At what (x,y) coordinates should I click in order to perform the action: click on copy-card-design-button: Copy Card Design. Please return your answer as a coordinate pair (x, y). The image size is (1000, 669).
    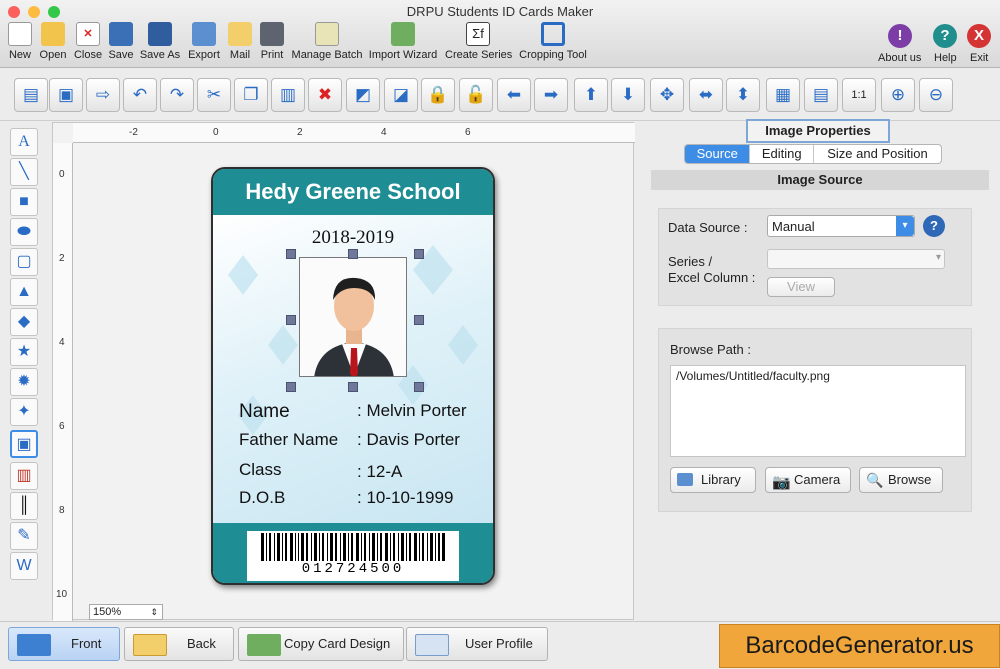
    Looking at the image, I should click on (321, 644).